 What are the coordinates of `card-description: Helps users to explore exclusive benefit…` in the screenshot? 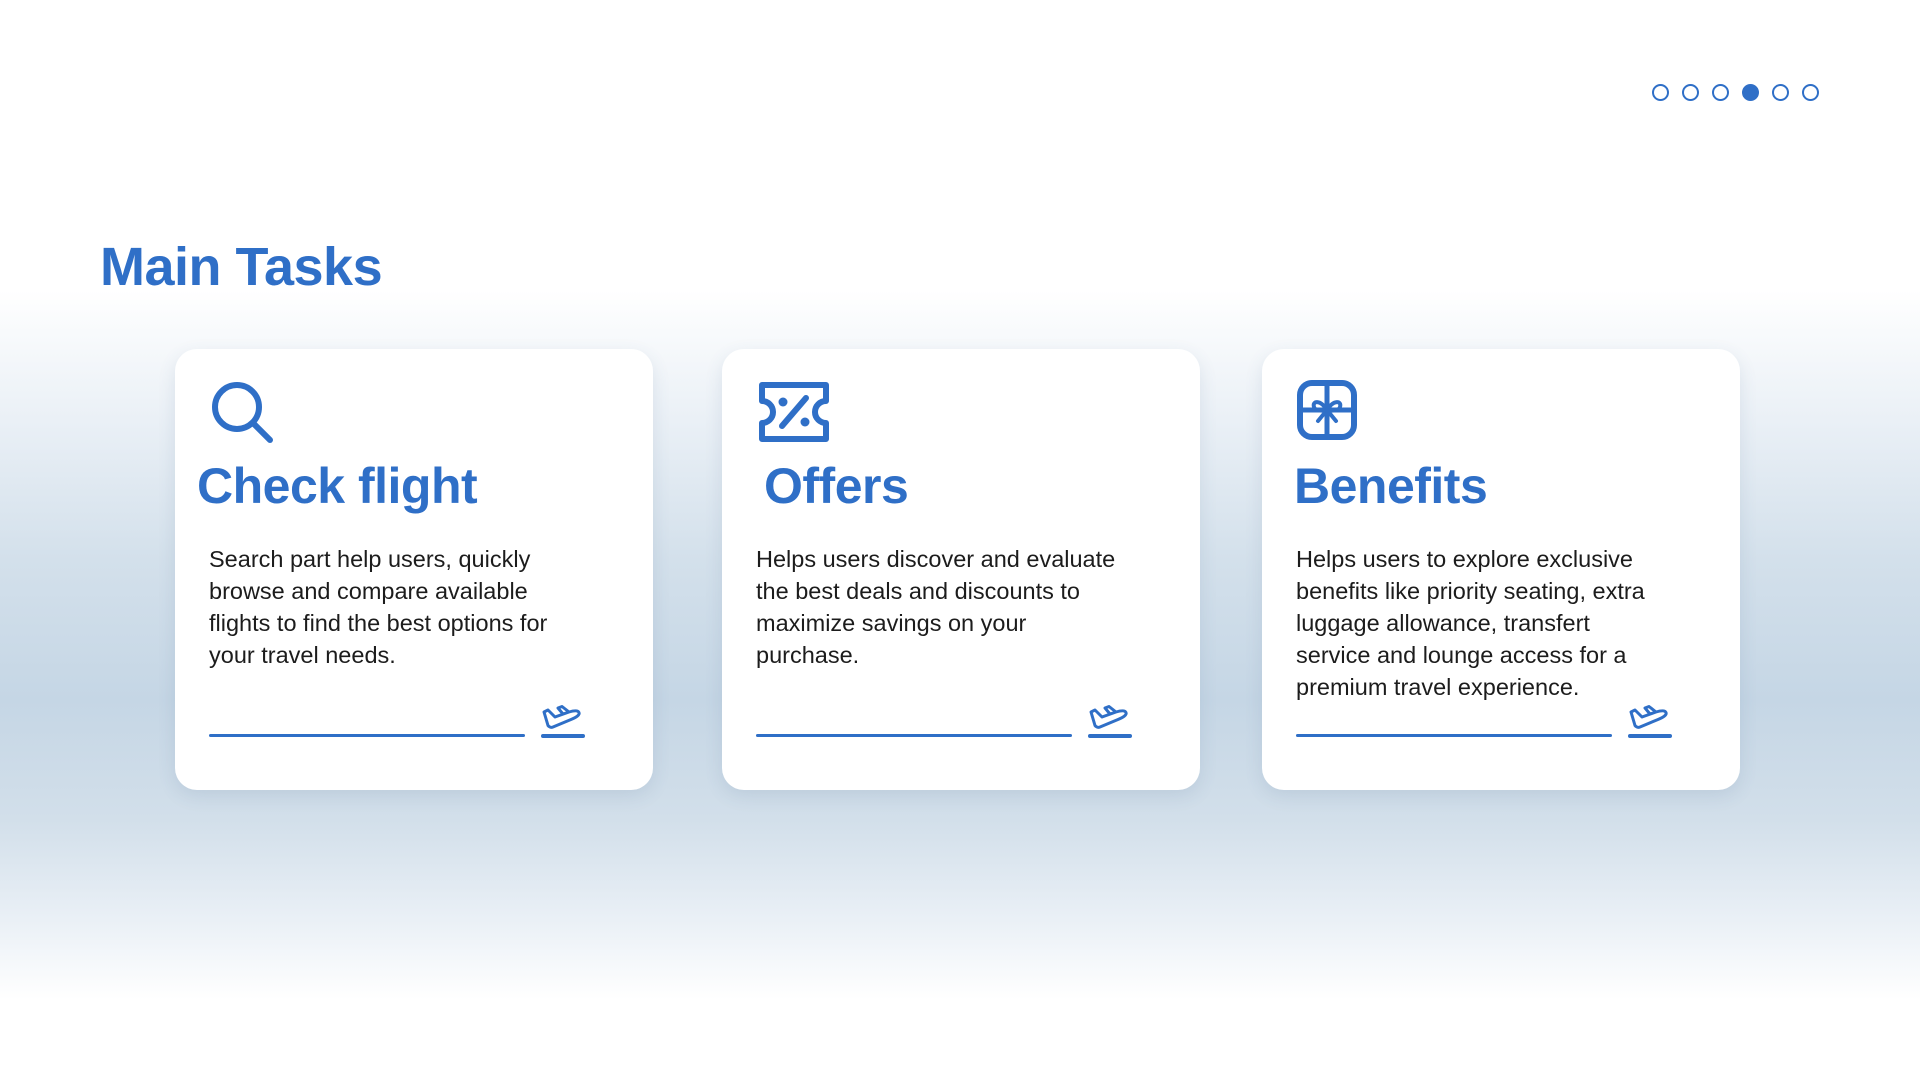 It's located at (1470, 623).